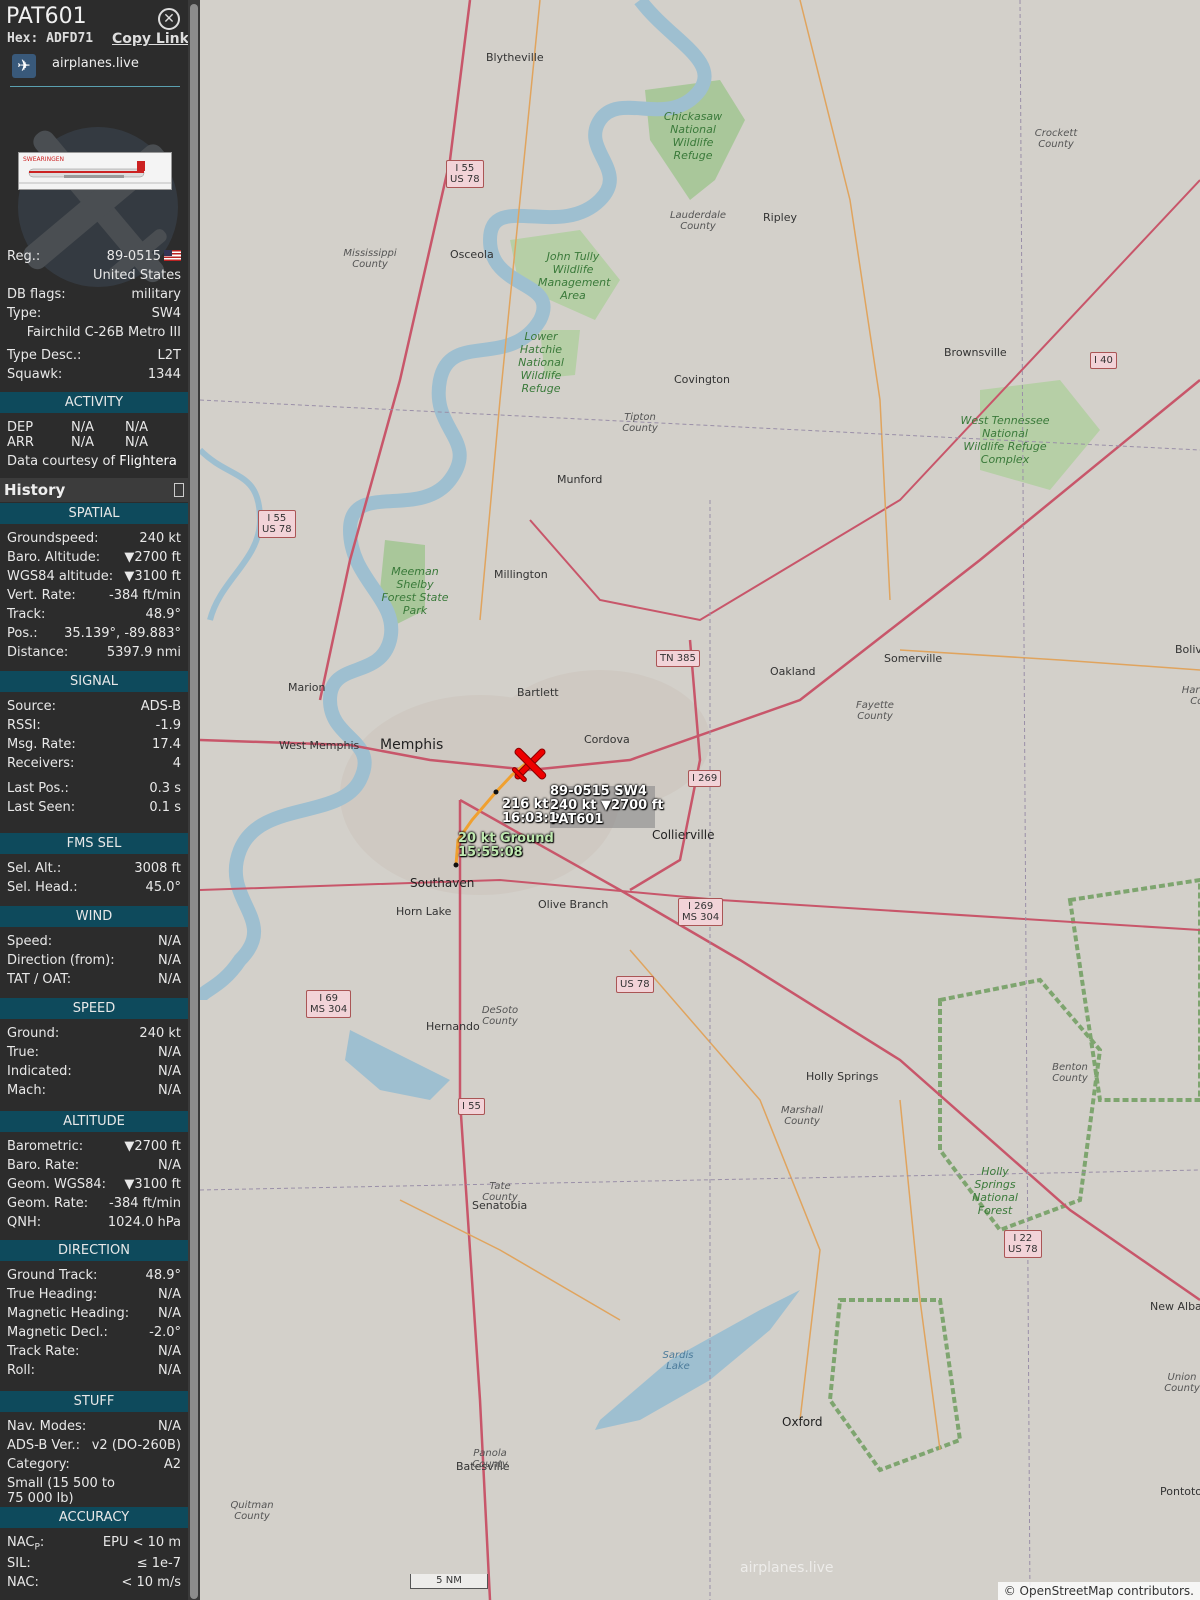 The height and width of the screenshot is (1600, 1200). What do you see at coordinates (94, 334) in the screenshot?
I see `type-full-row: Fairchild C-26B Metro III` at bounding box center [94, 334].